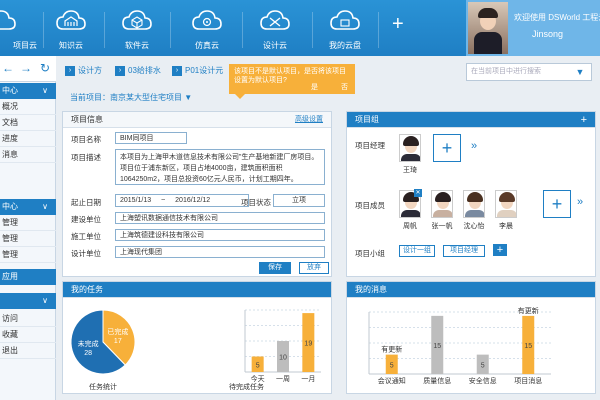  What do you see at coordinates (459, 345) in the screenshot?
I see `message-bar-chart: 5 会议通知 有更新 15 质量信息 5 安全信息 15 项目消息 有更新` at bounding box center [459, 345].